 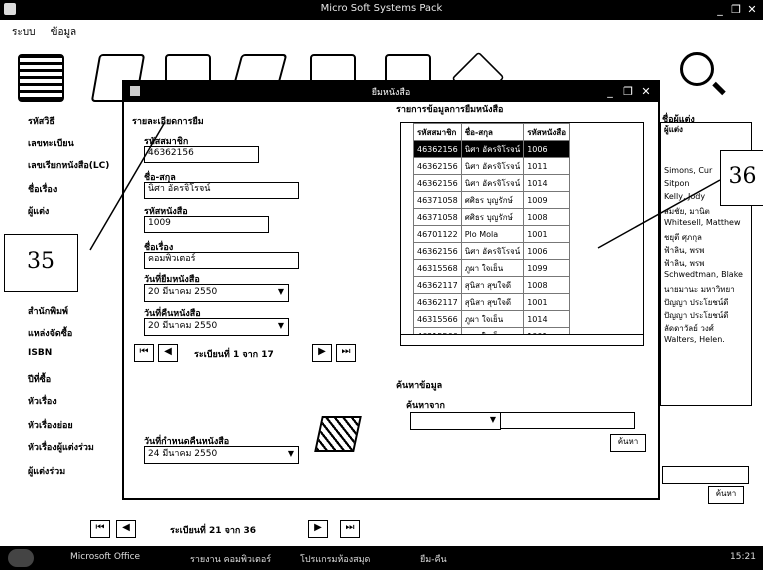 I want to click on callout-36-line, so click(x=659, y=214).